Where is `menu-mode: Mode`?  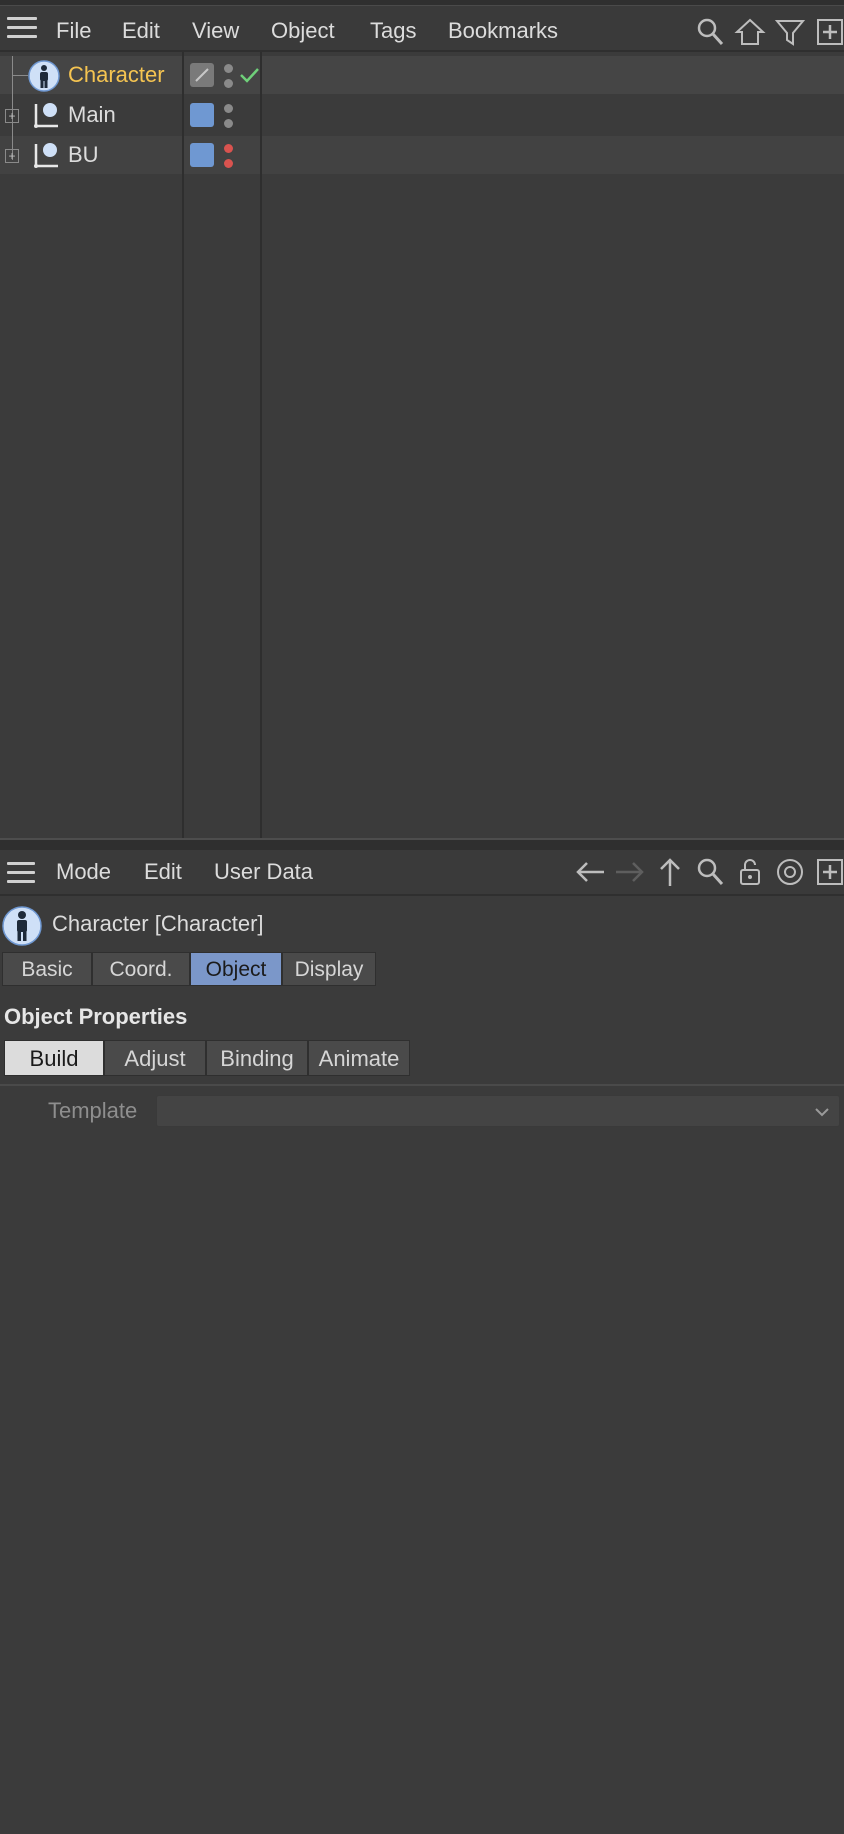
menu-mode: Mode is located at coordinates (83, 872).